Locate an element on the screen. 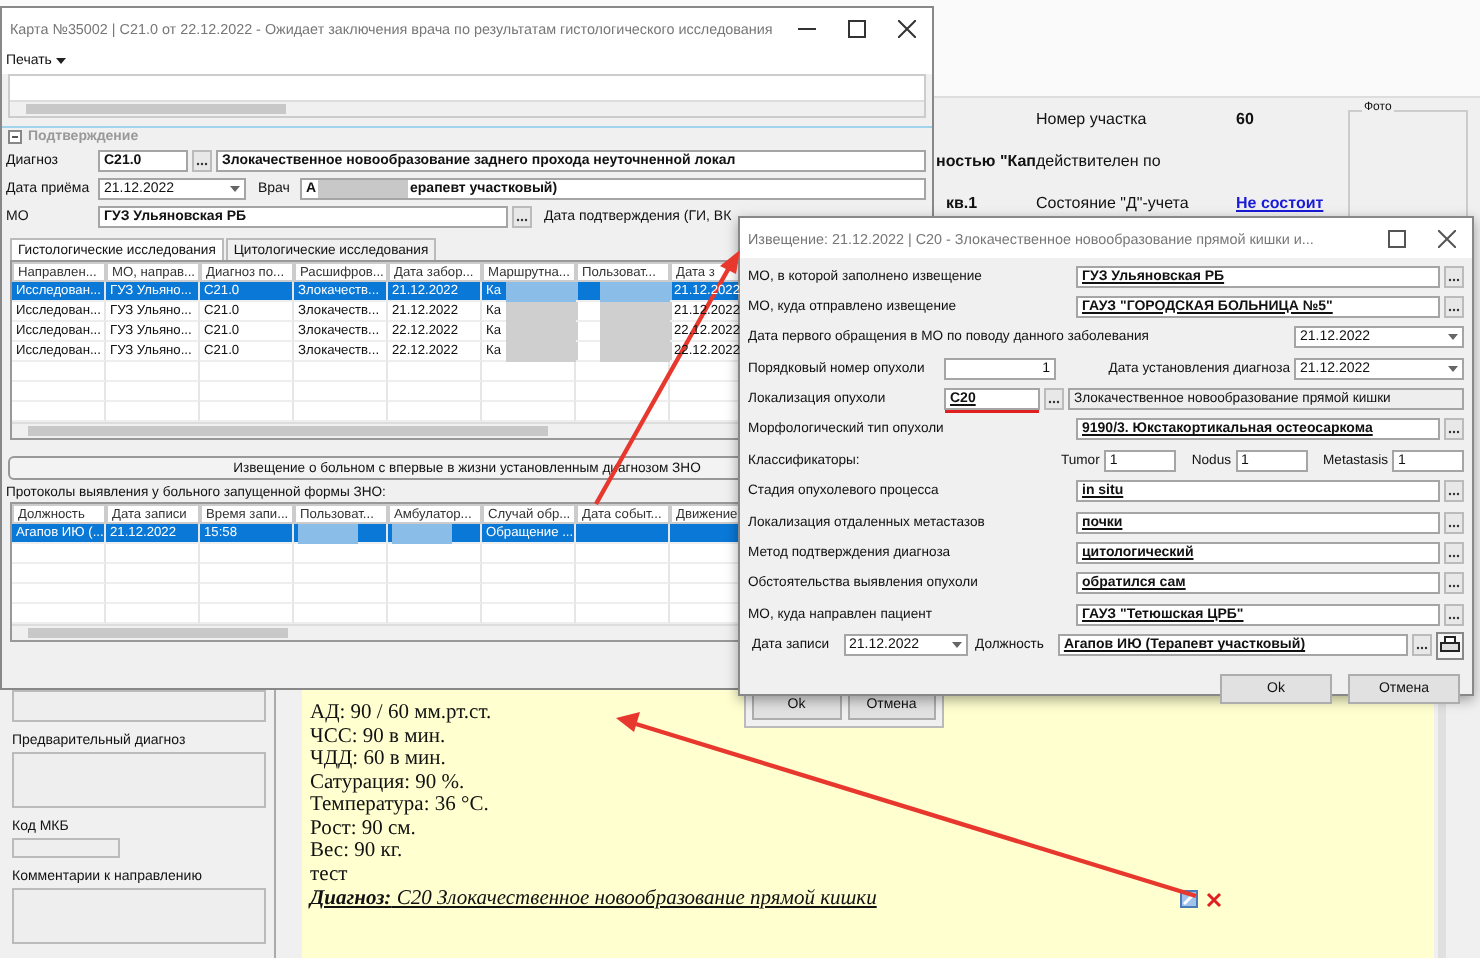  document-line: ЧДД: 60 в мин. is located at coordinates (378, 759).